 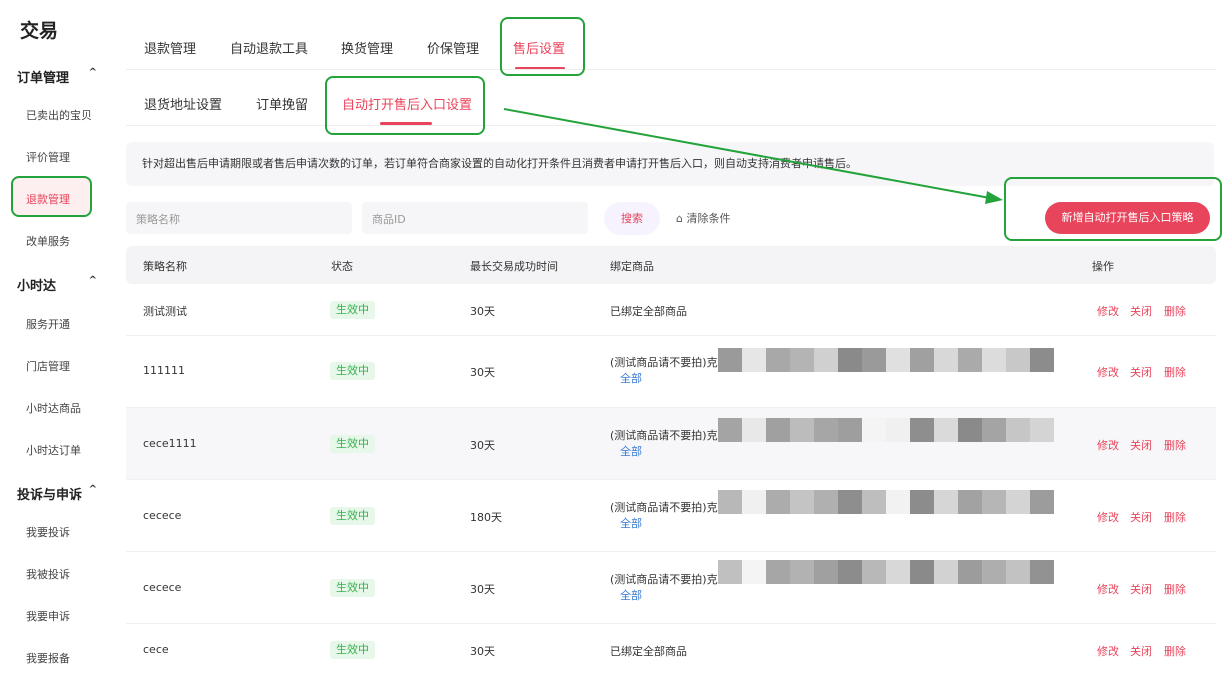 I want to click on annotation-arrow-head, so click(x=994, y=197).